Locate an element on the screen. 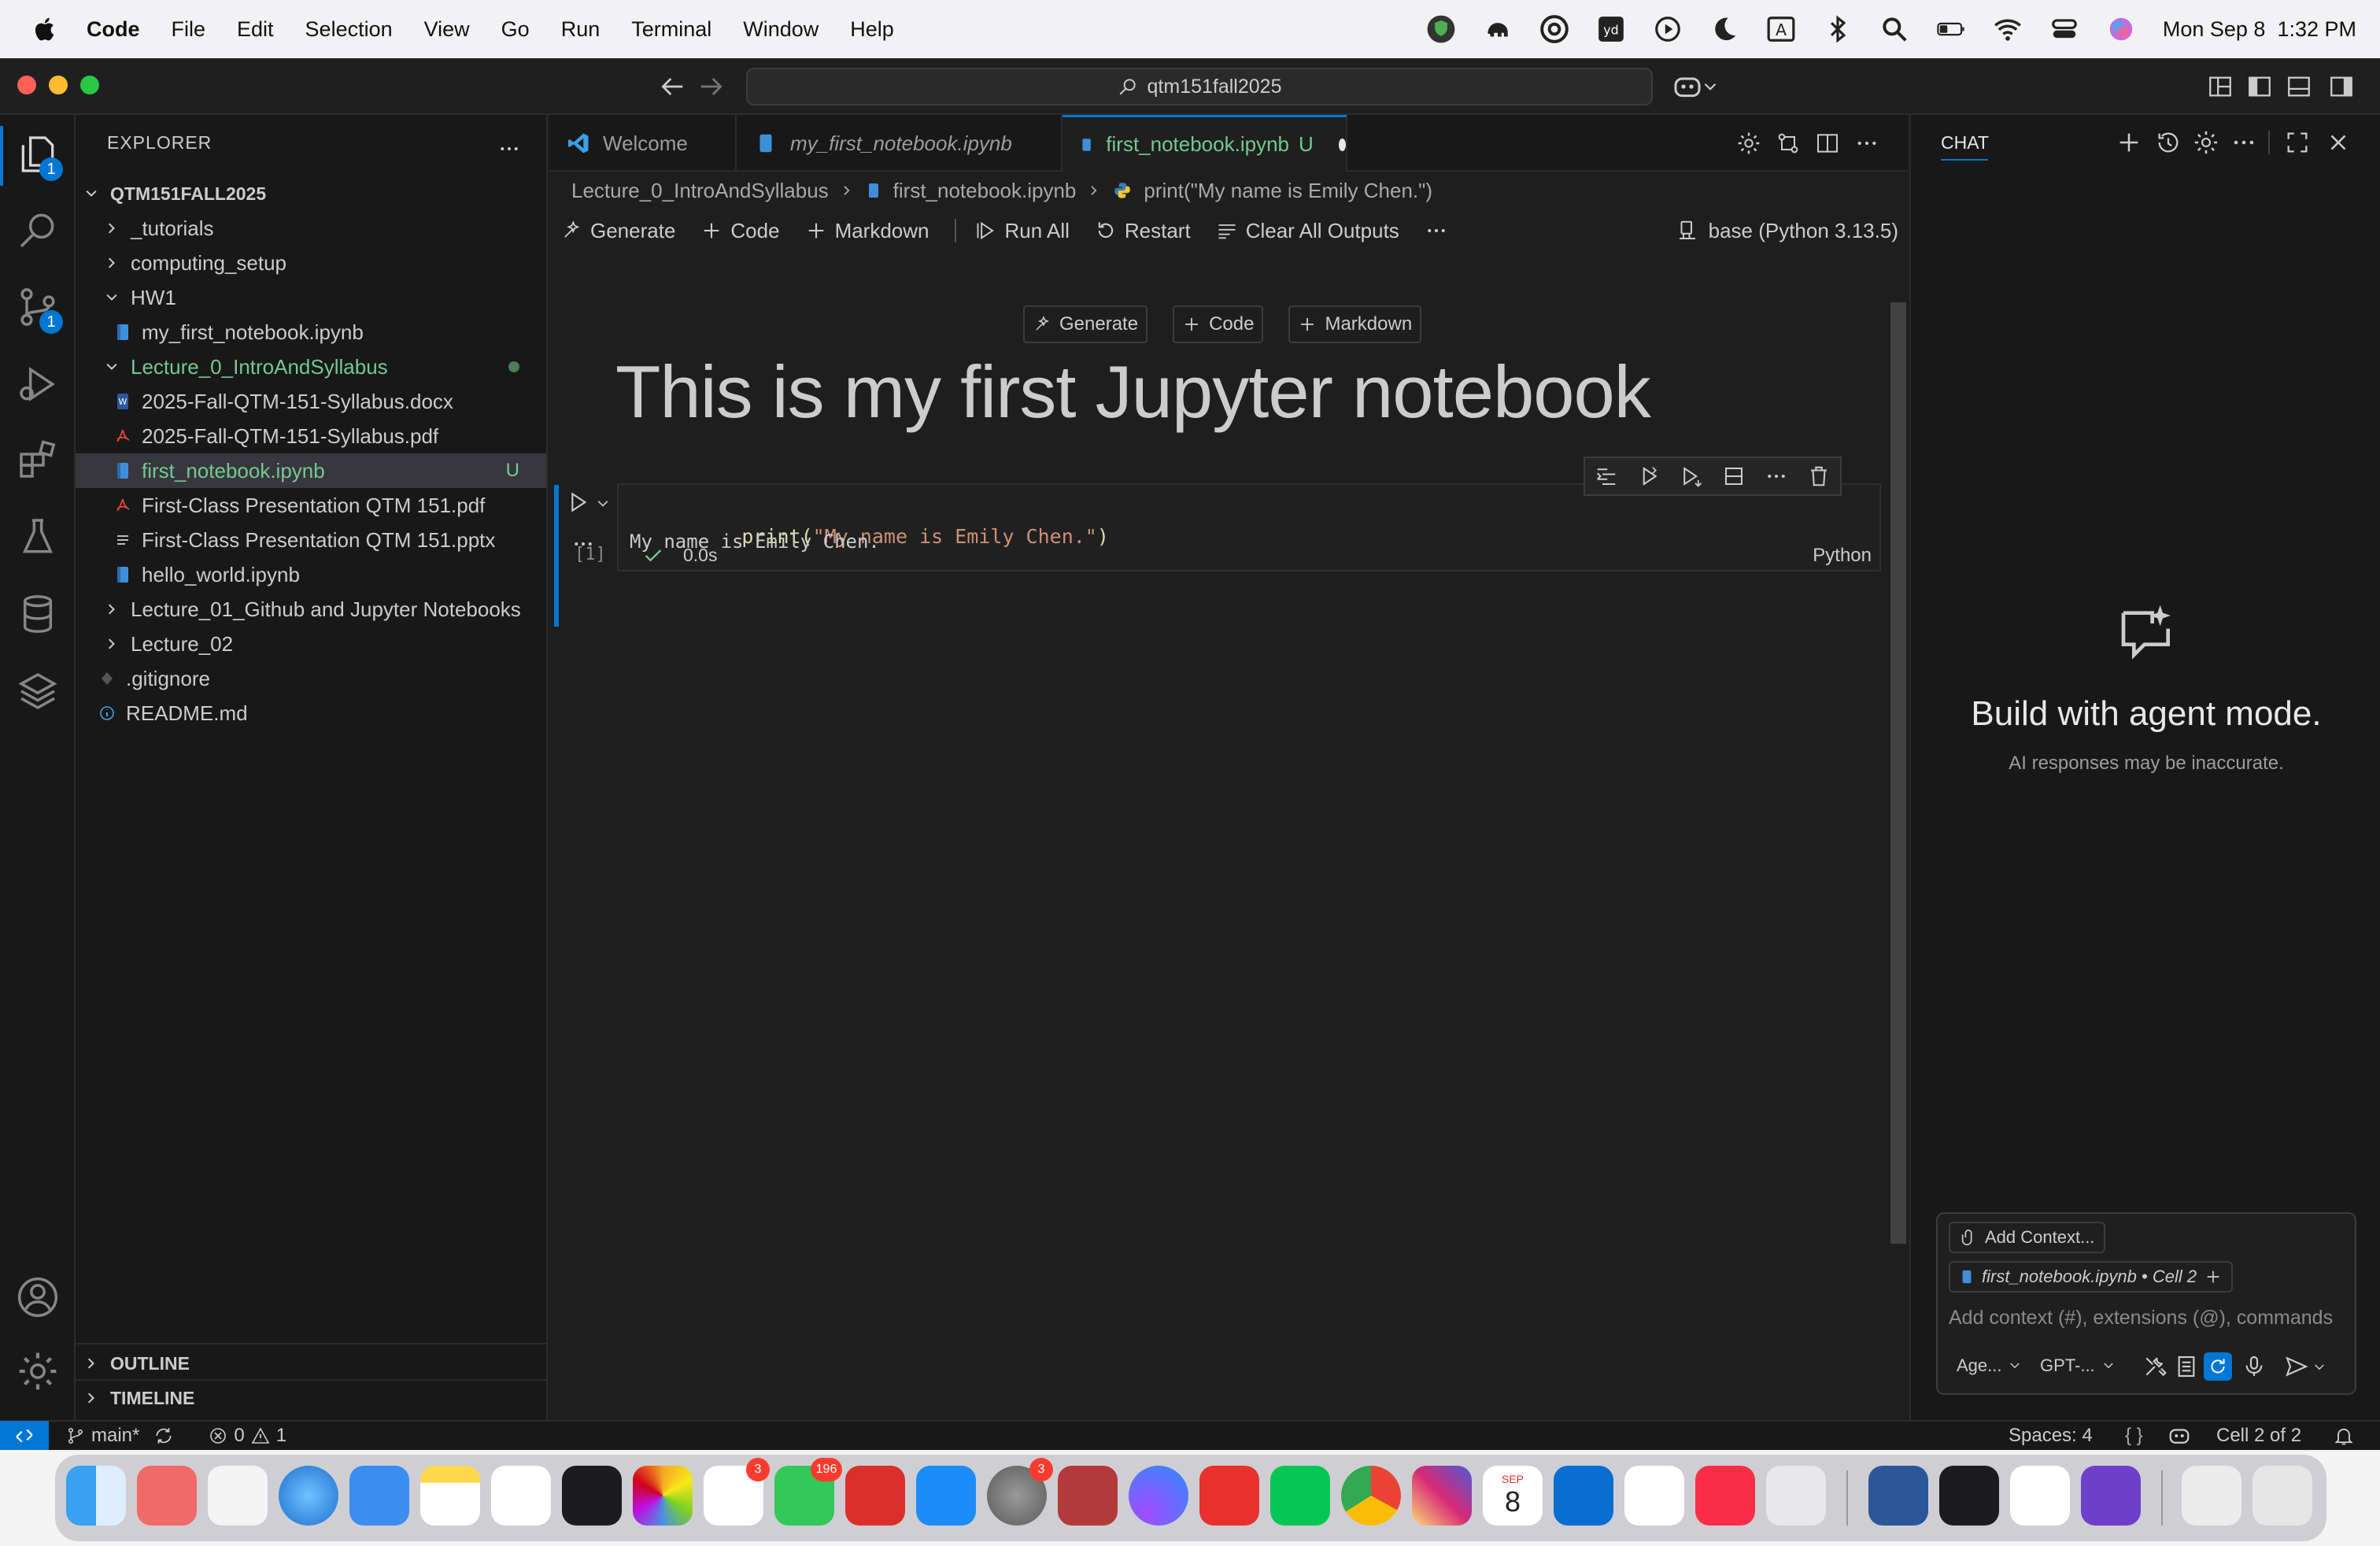 Image resolution: width=2380 pixels, height=1546 pixels. inline-code-button: Code is located at coordinates (1218, 324).